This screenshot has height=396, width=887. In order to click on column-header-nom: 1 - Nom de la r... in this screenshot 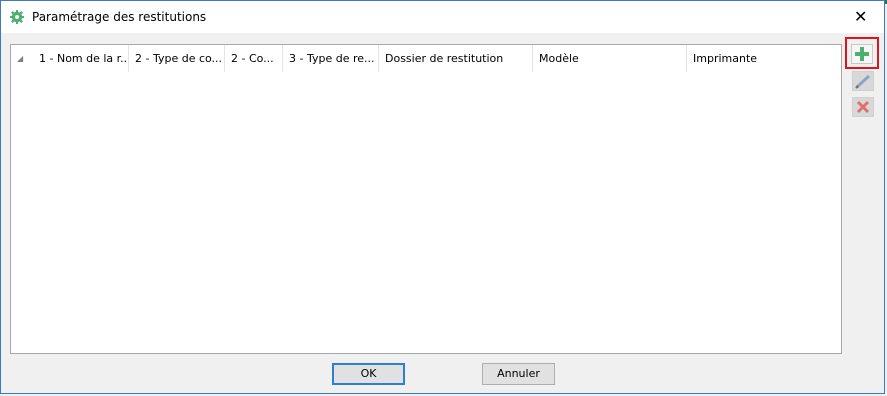, I will do `click(81, 58)`.